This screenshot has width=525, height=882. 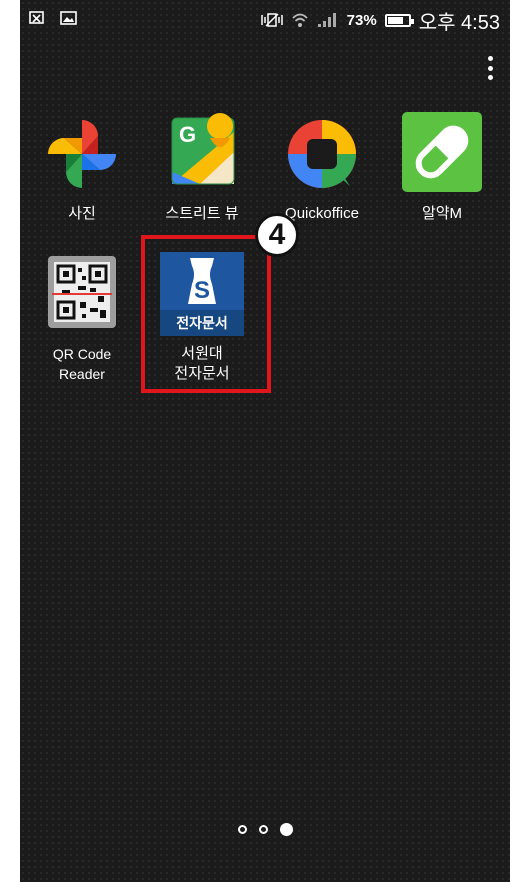 I want to click on battery-icon, so click(x=399, y=20).